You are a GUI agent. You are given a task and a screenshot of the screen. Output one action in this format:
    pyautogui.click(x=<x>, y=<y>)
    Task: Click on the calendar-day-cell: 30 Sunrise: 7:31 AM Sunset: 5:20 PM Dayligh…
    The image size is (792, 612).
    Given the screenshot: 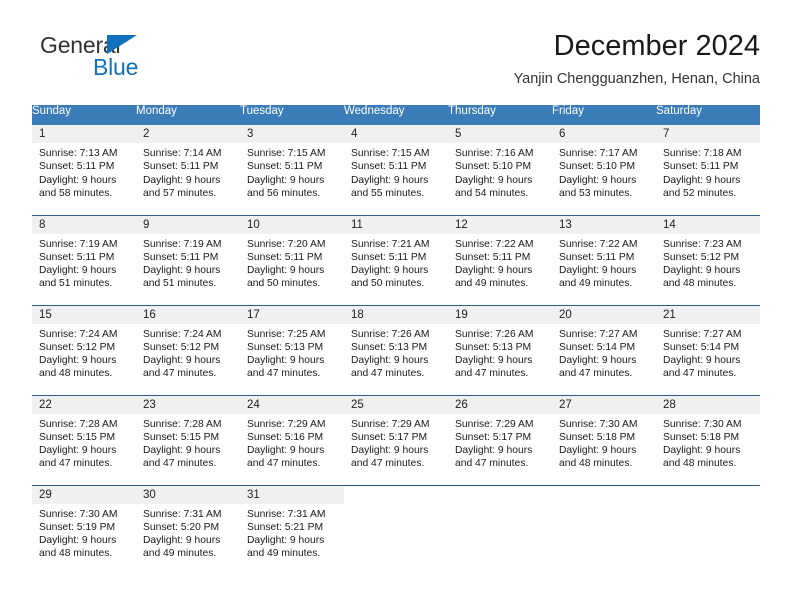 What is the action you would take?
    pyautogui.click(x=188, y=529)
    